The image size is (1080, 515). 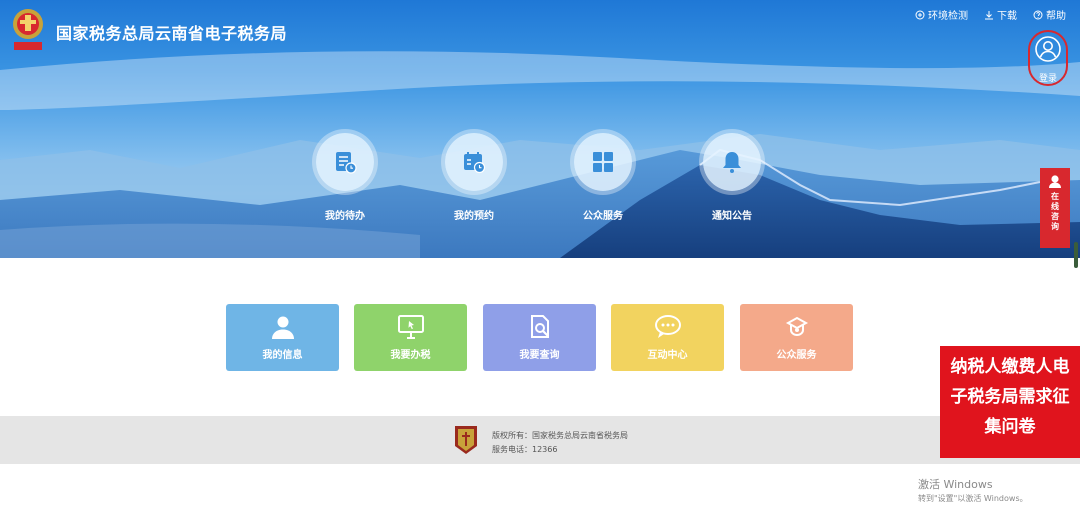 I want to click on tile-query-label: 我要查询, so click(x=539, y=355).